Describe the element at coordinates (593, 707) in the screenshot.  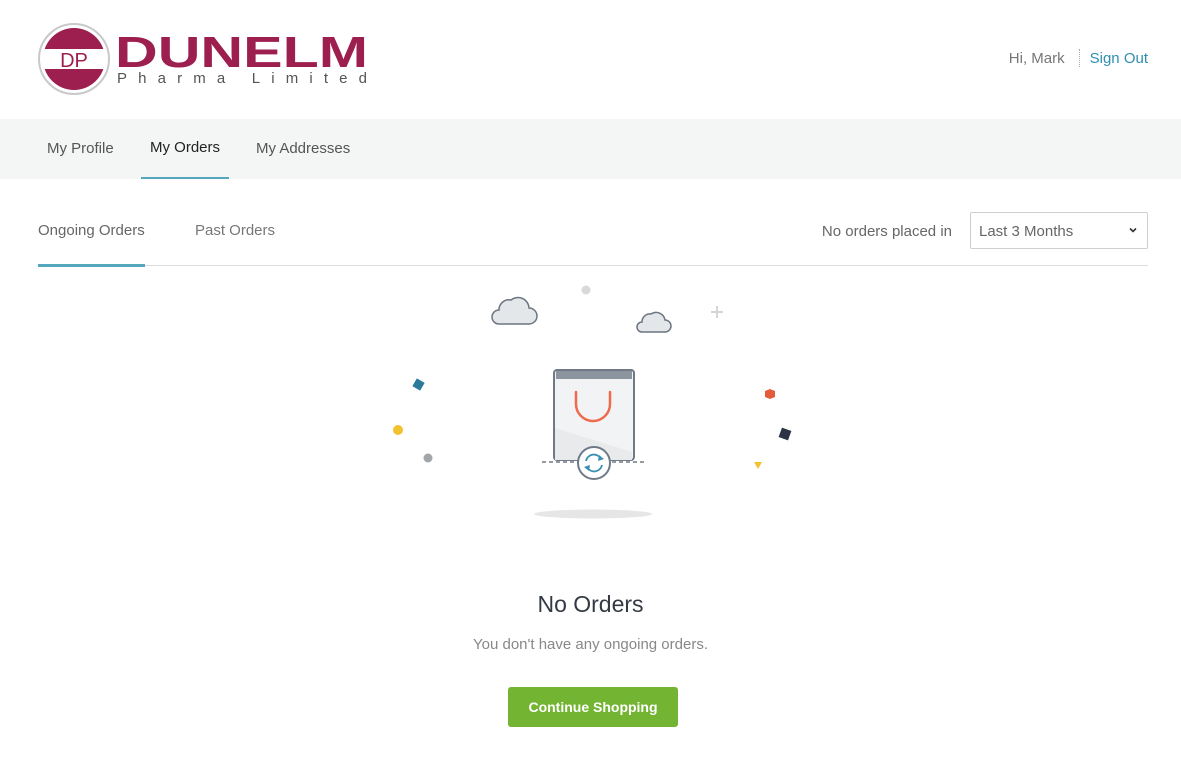
I see `continue-shopping-button: Continue Shopping` at that location.